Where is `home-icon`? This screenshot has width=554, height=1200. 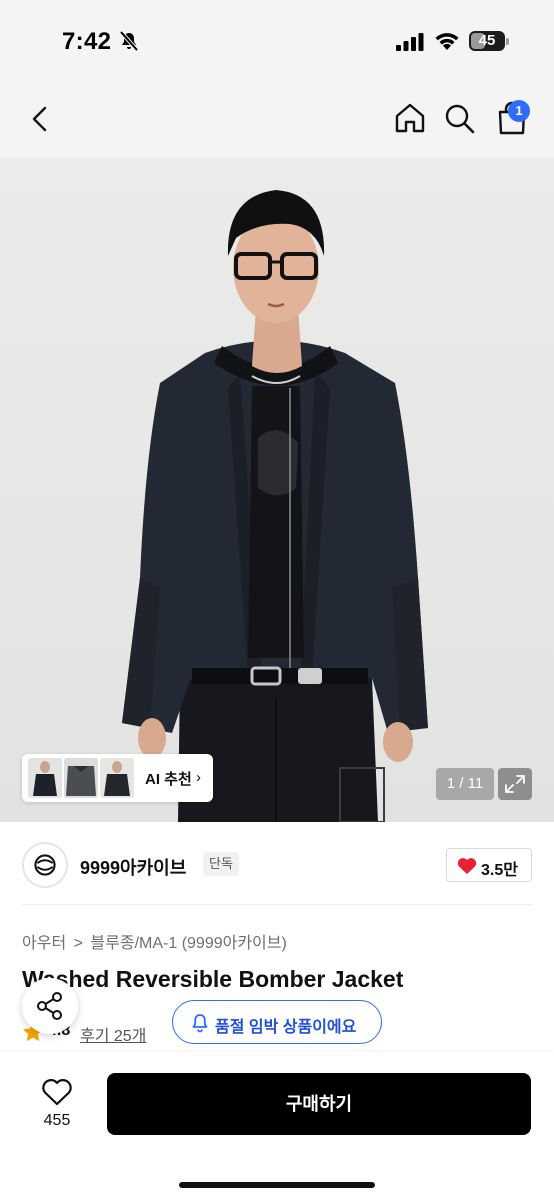 home-icon is located at coordinates (410, 118).